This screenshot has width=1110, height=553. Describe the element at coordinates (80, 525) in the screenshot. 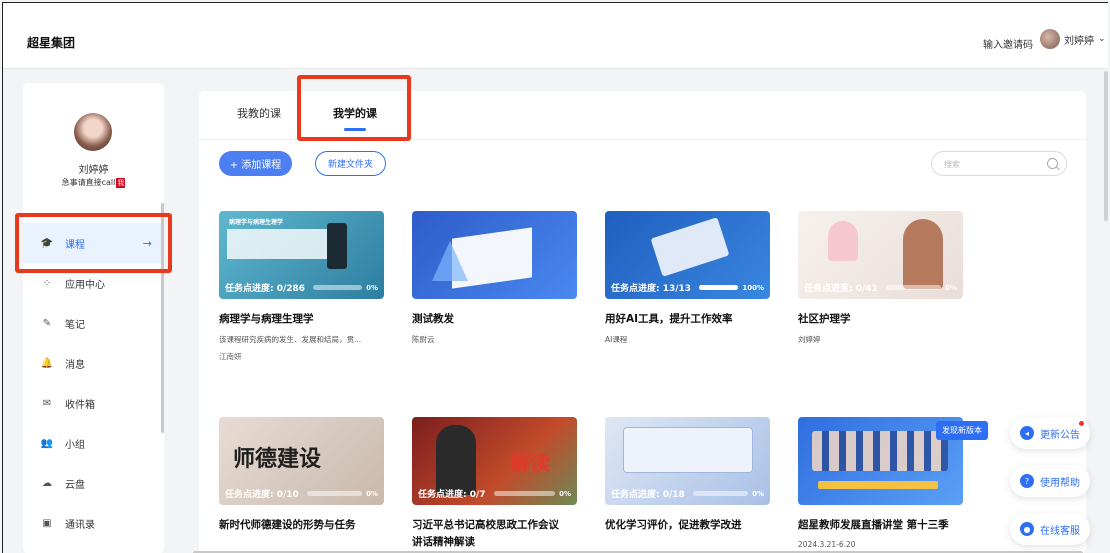

I see `sidebar-item-label: 通讯录` at that location.